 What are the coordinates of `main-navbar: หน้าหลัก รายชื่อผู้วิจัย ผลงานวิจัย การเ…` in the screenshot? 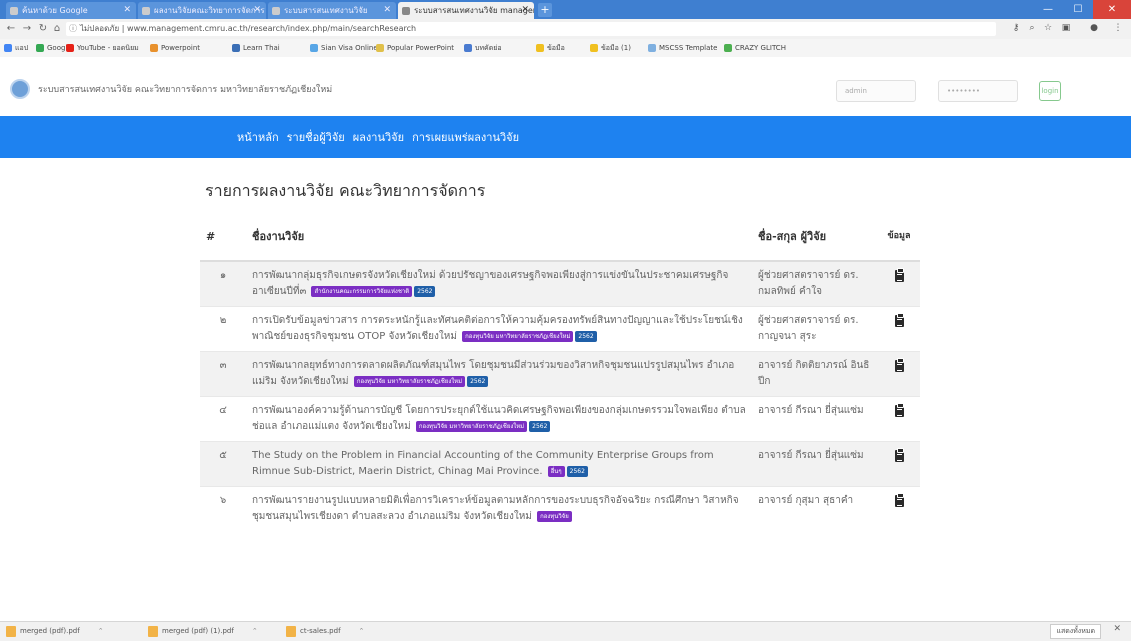 It's located at (565, 137).